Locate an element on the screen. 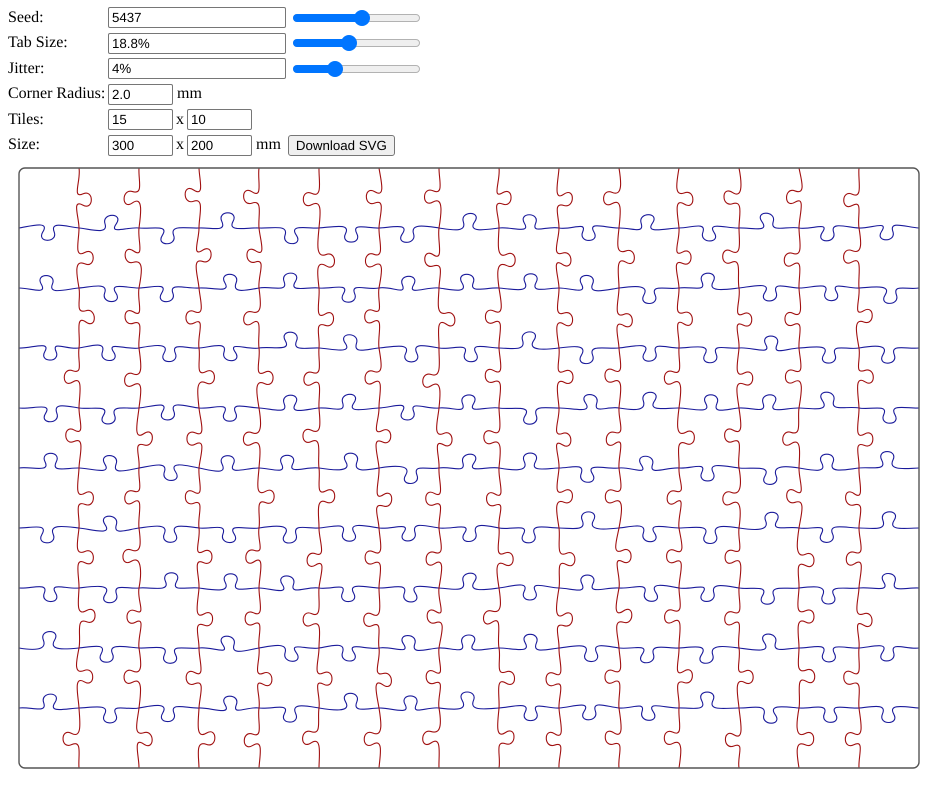 The height and width of the screenshot is (788, 937). download-button: Download SVG is located at coordinates (341, 145).